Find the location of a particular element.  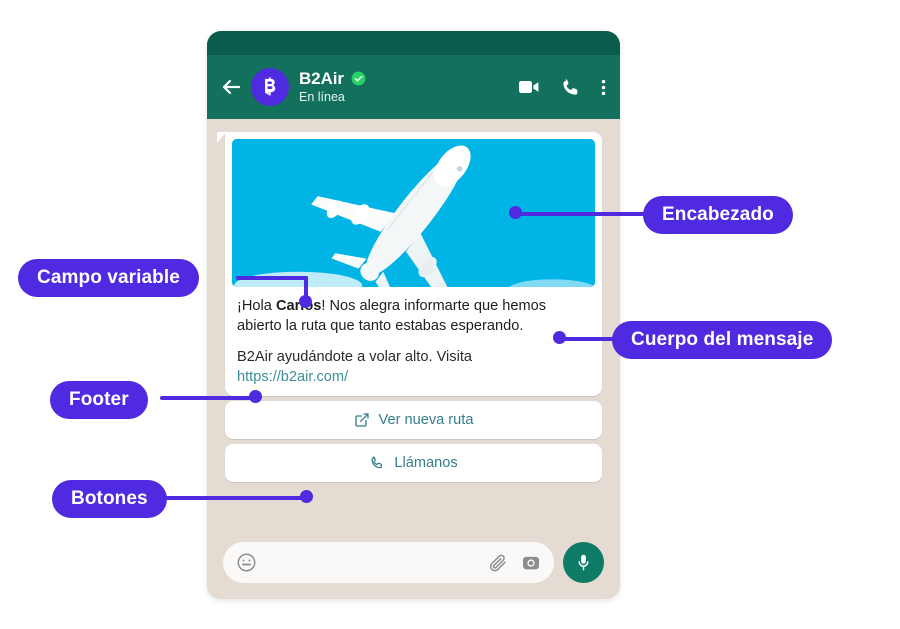

video-call-icon is located at coordinates (529, 87).